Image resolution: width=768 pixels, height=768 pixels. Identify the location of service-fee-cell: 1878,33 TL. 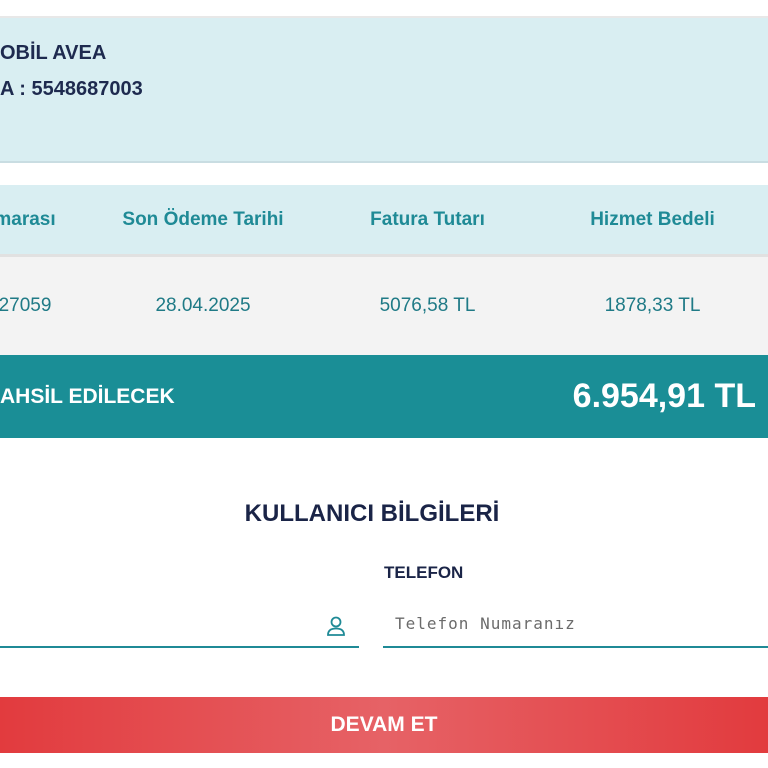
(652, 305).